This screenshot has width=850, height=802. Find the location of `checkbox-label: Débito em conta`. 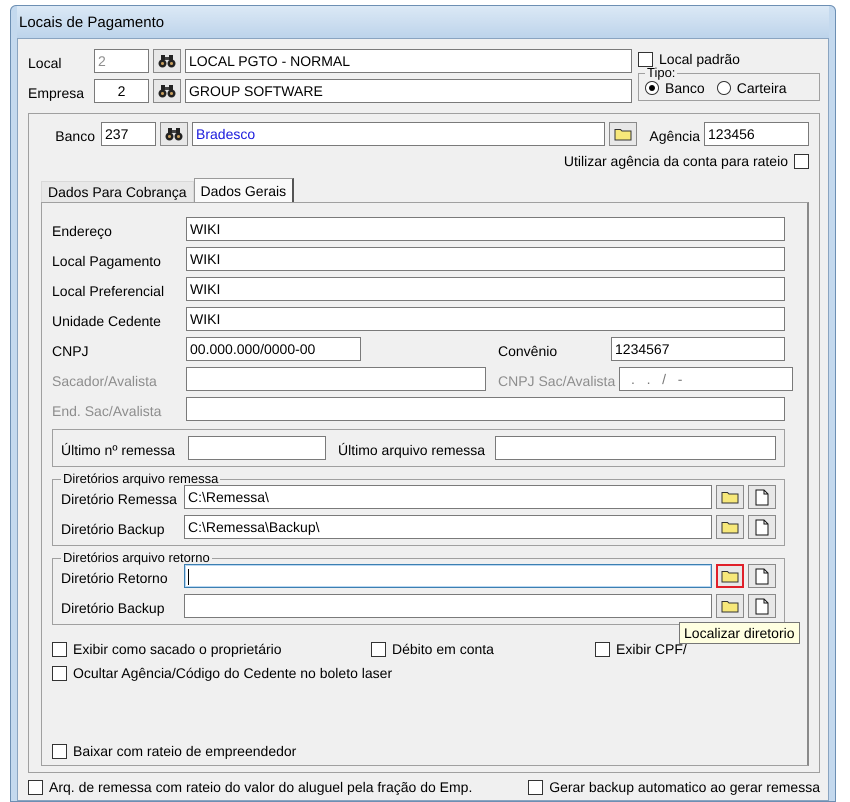

checkbox-label: Débito em conta is located at coordinates (443, 649).